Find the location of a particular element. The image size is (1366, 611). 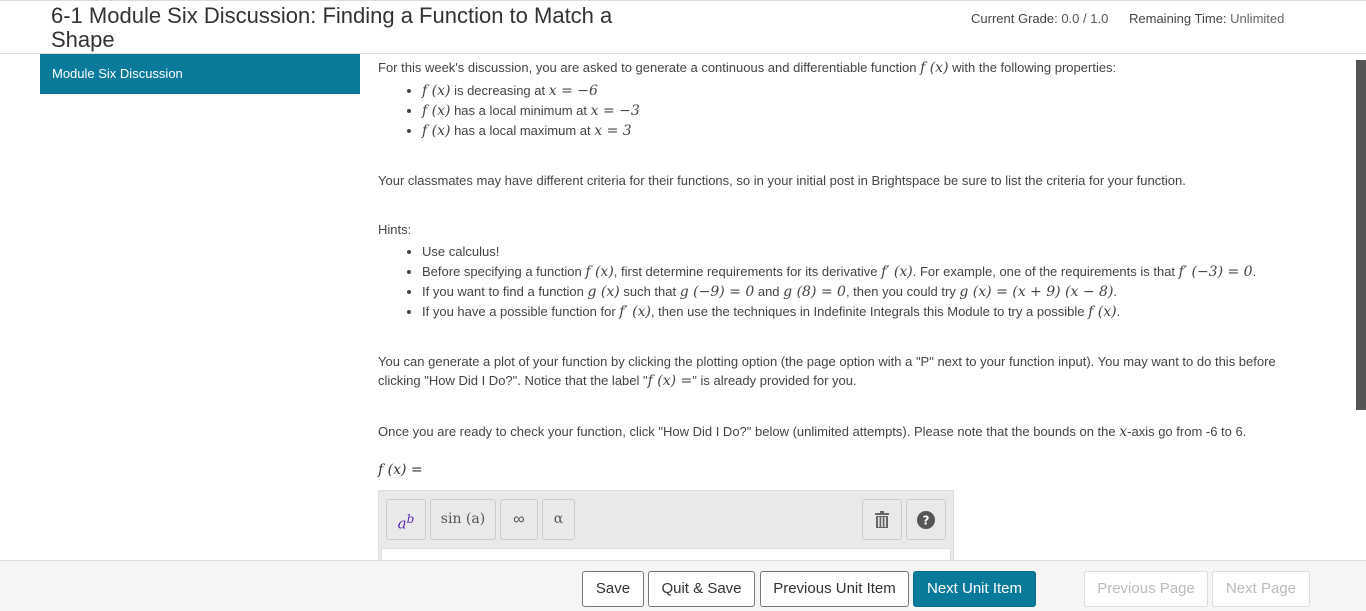

sidebar-item-module-six-discussion: Module Six Discussion is located at coordinates (200, 74).